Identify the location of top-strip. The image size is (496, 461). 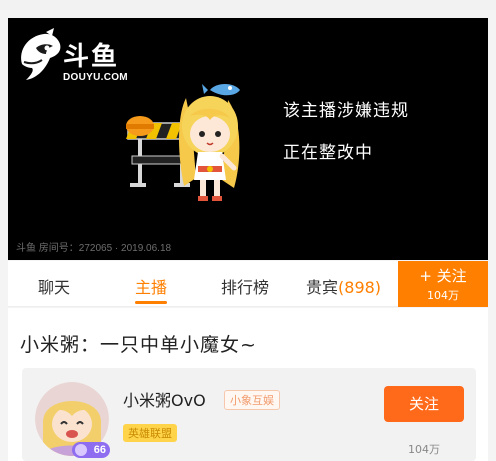
(248, 5).